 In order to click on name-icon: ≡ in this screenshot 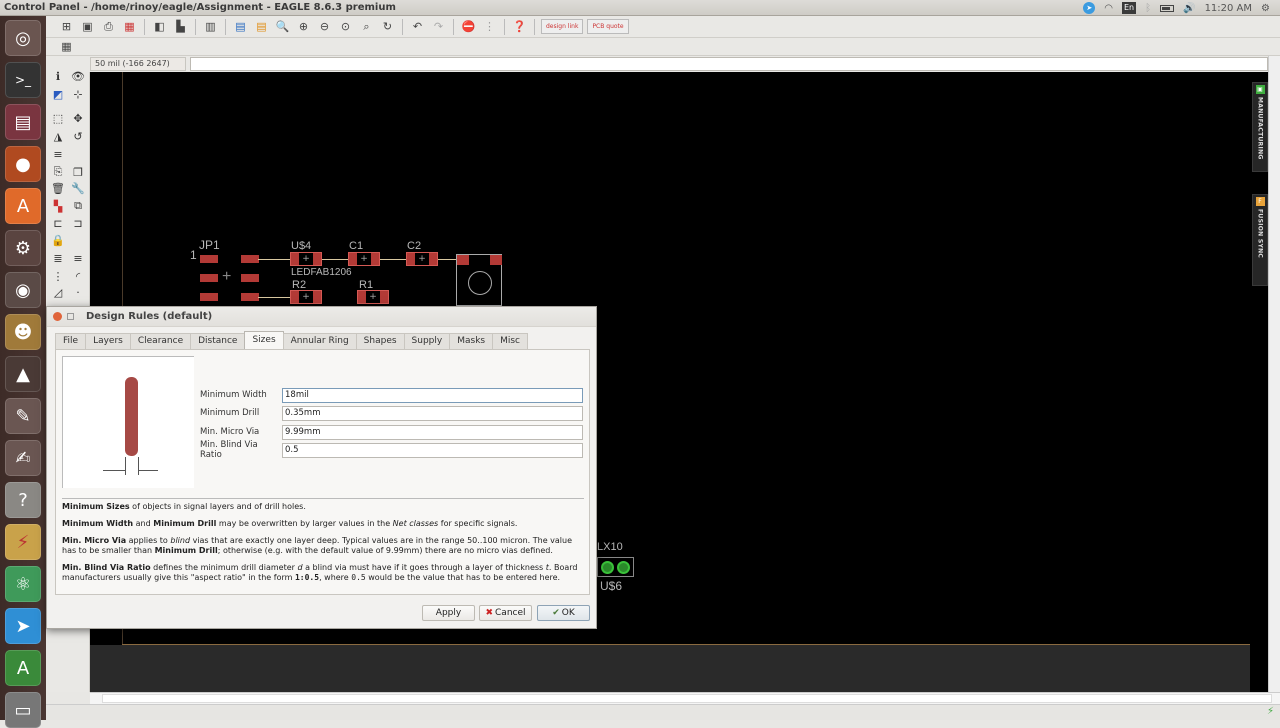, I will do `click(78, 258)`.